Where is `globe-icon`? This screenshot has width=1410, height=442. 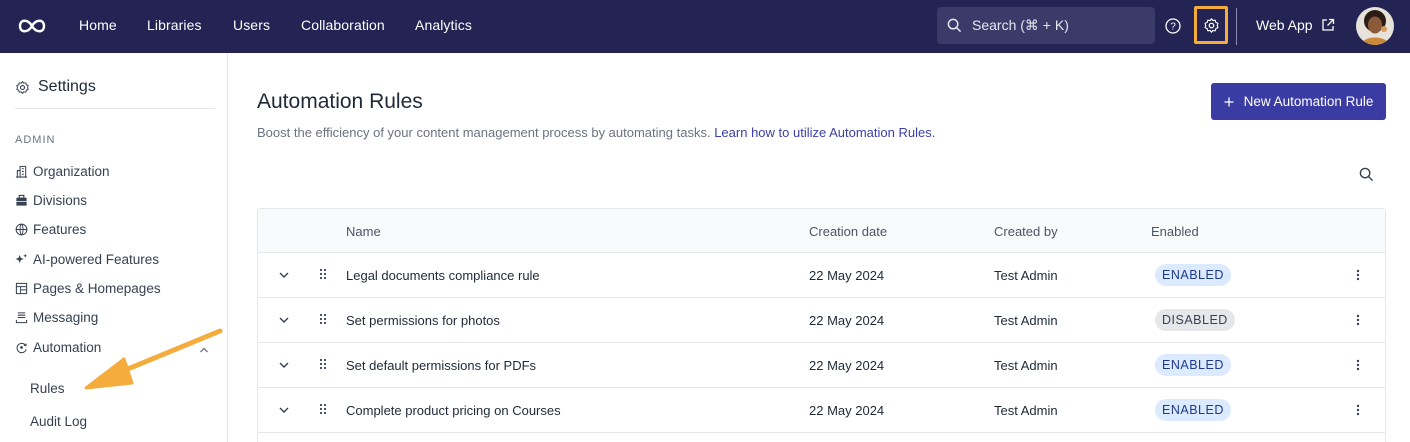
globe-icon is located at coordinates (21, 229).